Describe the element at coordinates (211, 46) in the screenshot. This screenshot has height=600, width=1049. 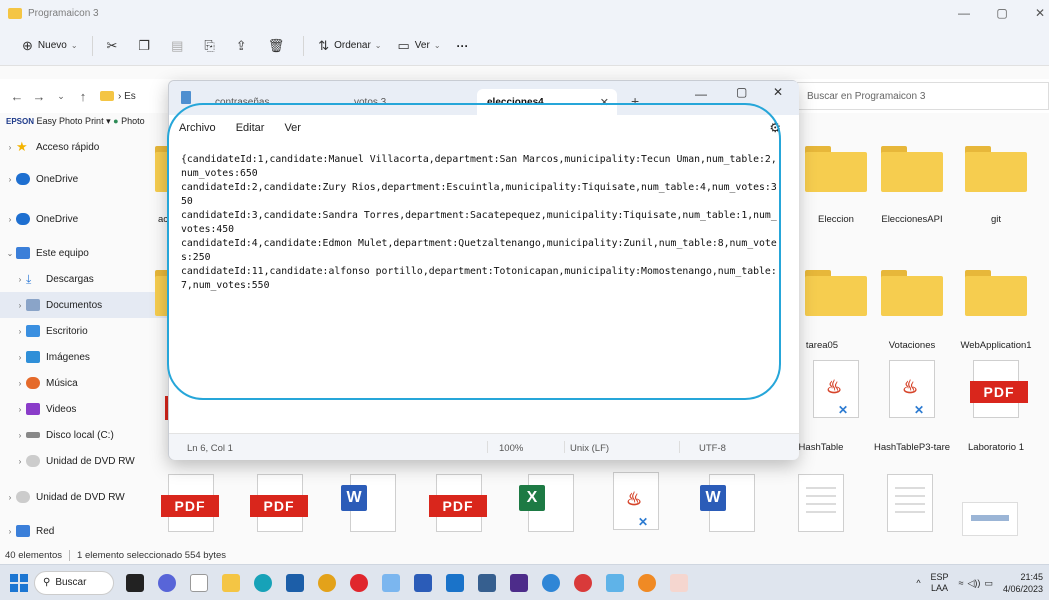
I see `rename-button: ⎘` at that location.